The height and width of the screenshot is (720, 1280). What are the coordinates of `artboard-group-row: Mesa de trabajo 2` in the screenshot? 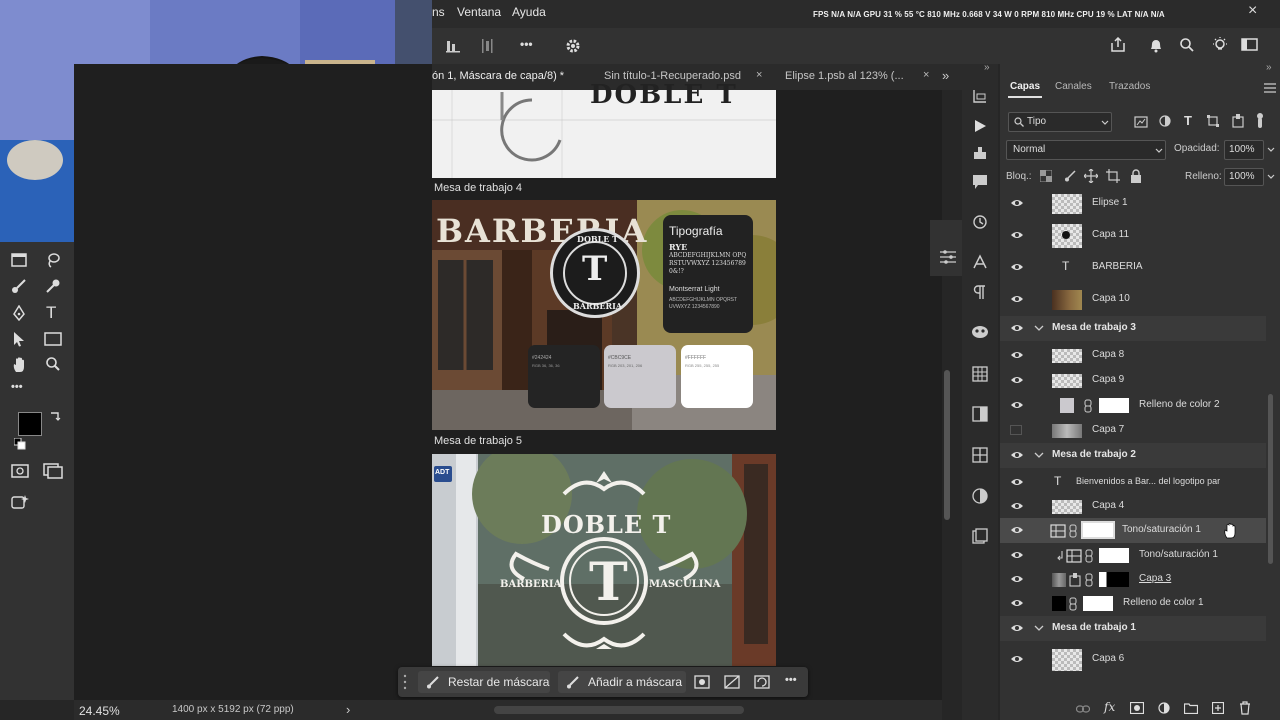 It's located at (1133, 455).